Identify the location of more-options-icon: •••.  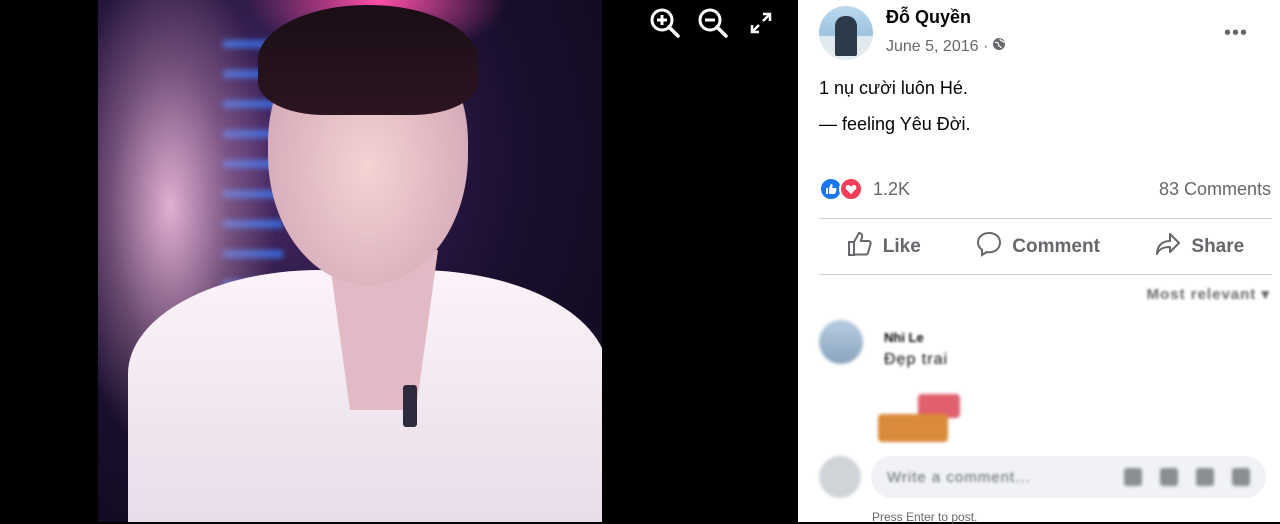
(1236, 33).